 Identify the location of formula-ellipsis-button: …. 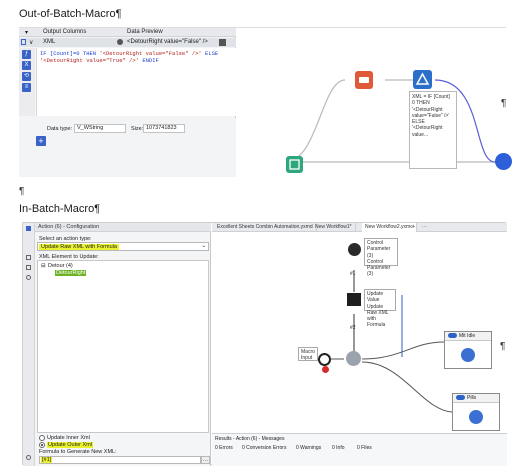
(205, 460).